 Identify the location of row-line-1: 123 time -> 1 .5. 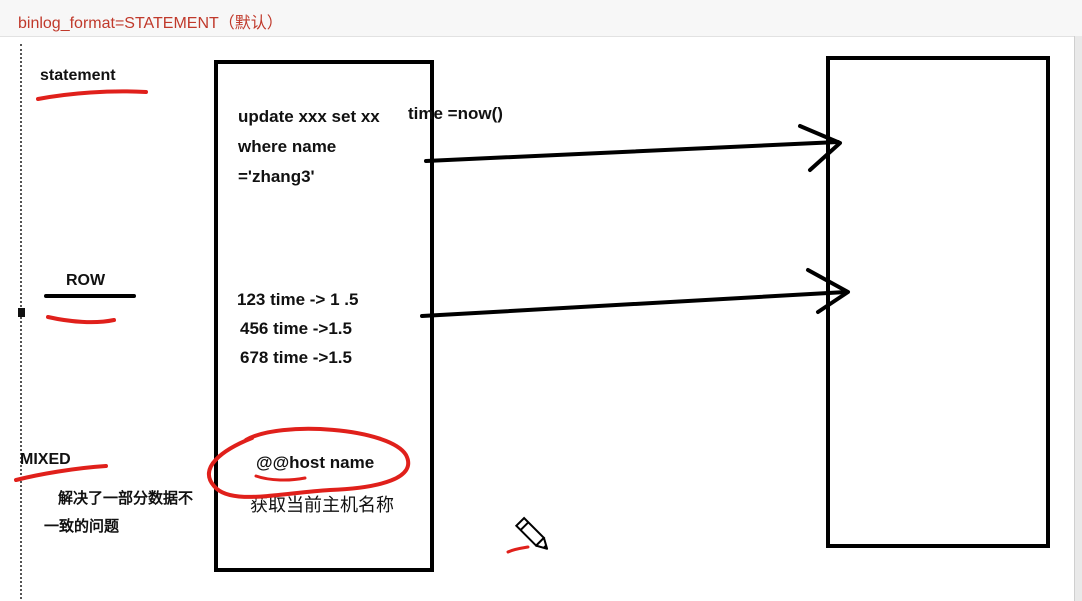
(298, 299).